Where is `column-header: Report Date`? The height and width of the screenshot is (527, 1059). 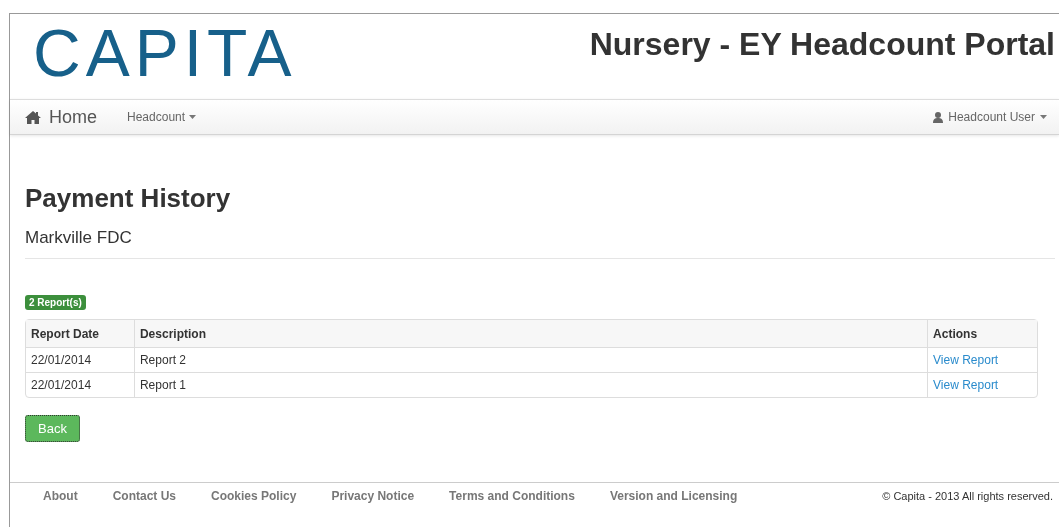
column-header: Report Date is located at coordinates (80, 334).